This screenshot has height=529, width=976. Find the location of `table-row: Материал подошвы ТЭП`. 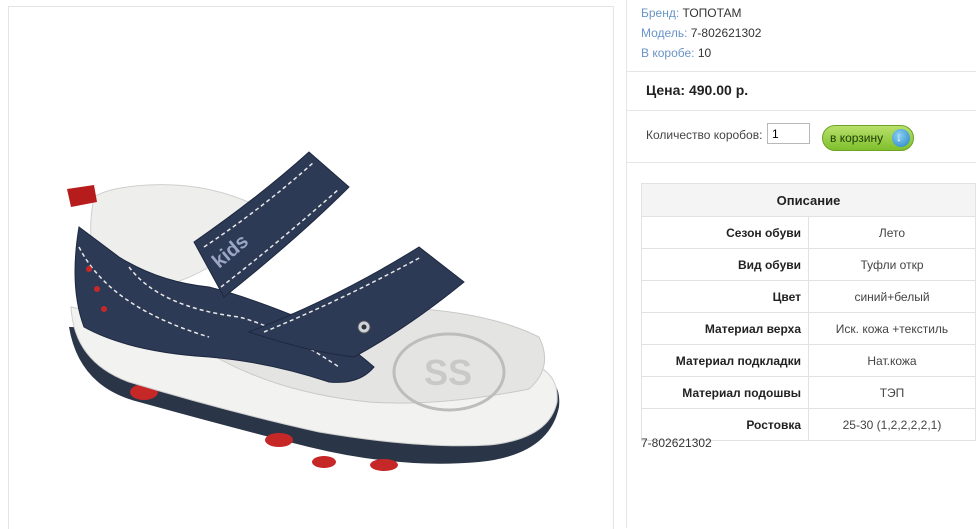

table-row: Материал подошвы ТЭП is located at coordinates (808, 392).